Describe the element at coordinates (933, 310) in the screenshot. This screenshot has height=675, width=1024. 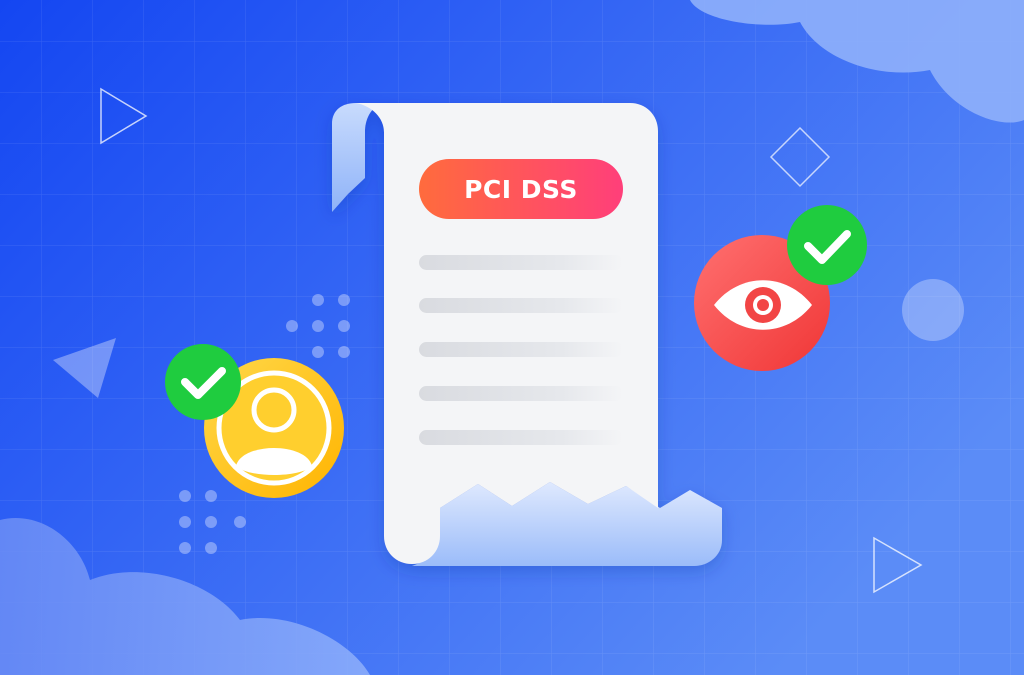
I see `circle-decoration-right` at that location.